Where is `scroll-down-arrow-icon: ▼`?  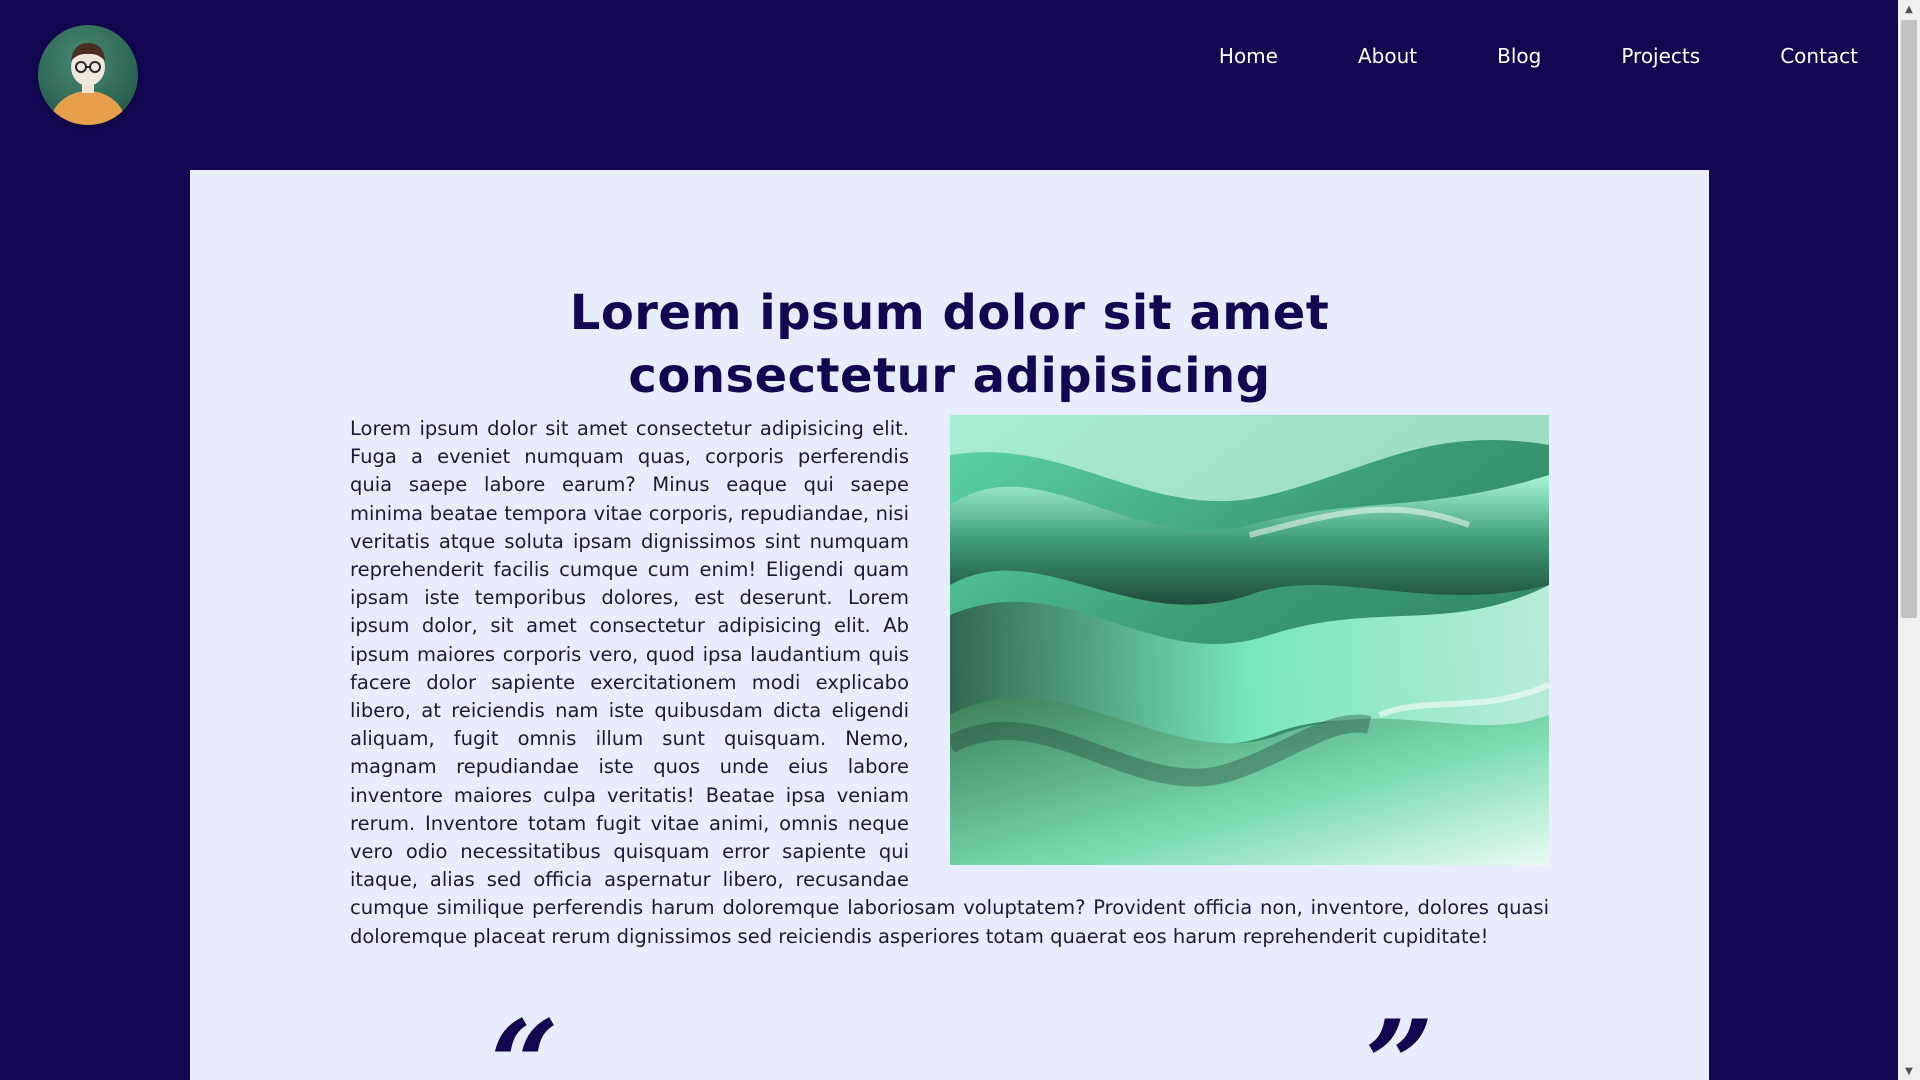
scroll-down-arrow-icon: ▼ is located at coordinates (1909, 1071).